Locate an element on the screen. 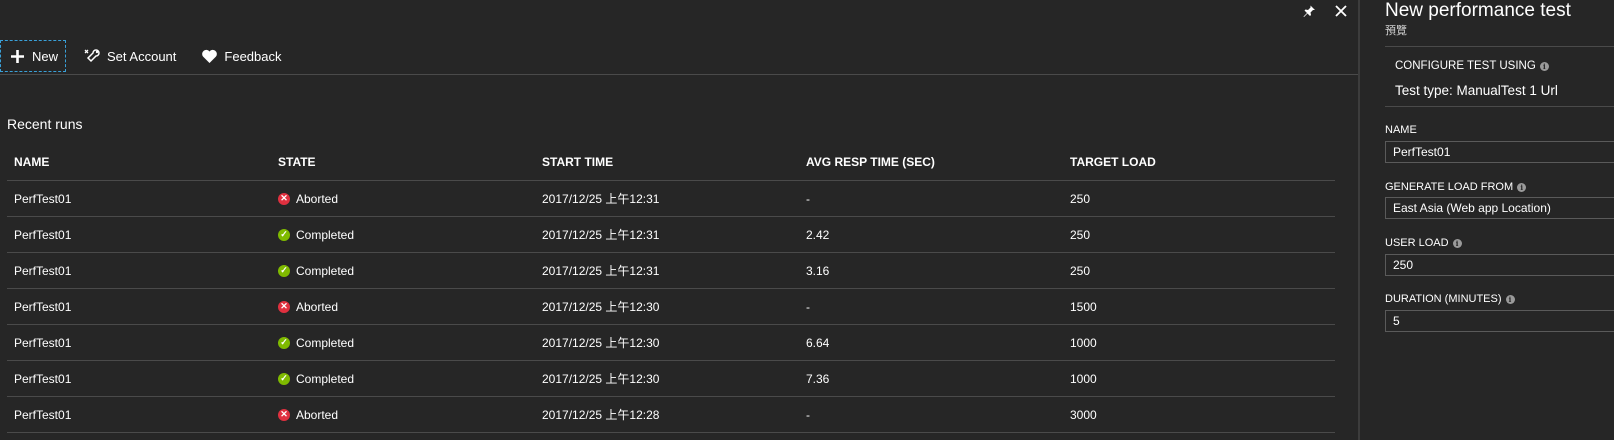 The image size is (1614, 440). generate-load-from-label: GENERATE LOAD FROM i is located at coordinates (1456, 187).